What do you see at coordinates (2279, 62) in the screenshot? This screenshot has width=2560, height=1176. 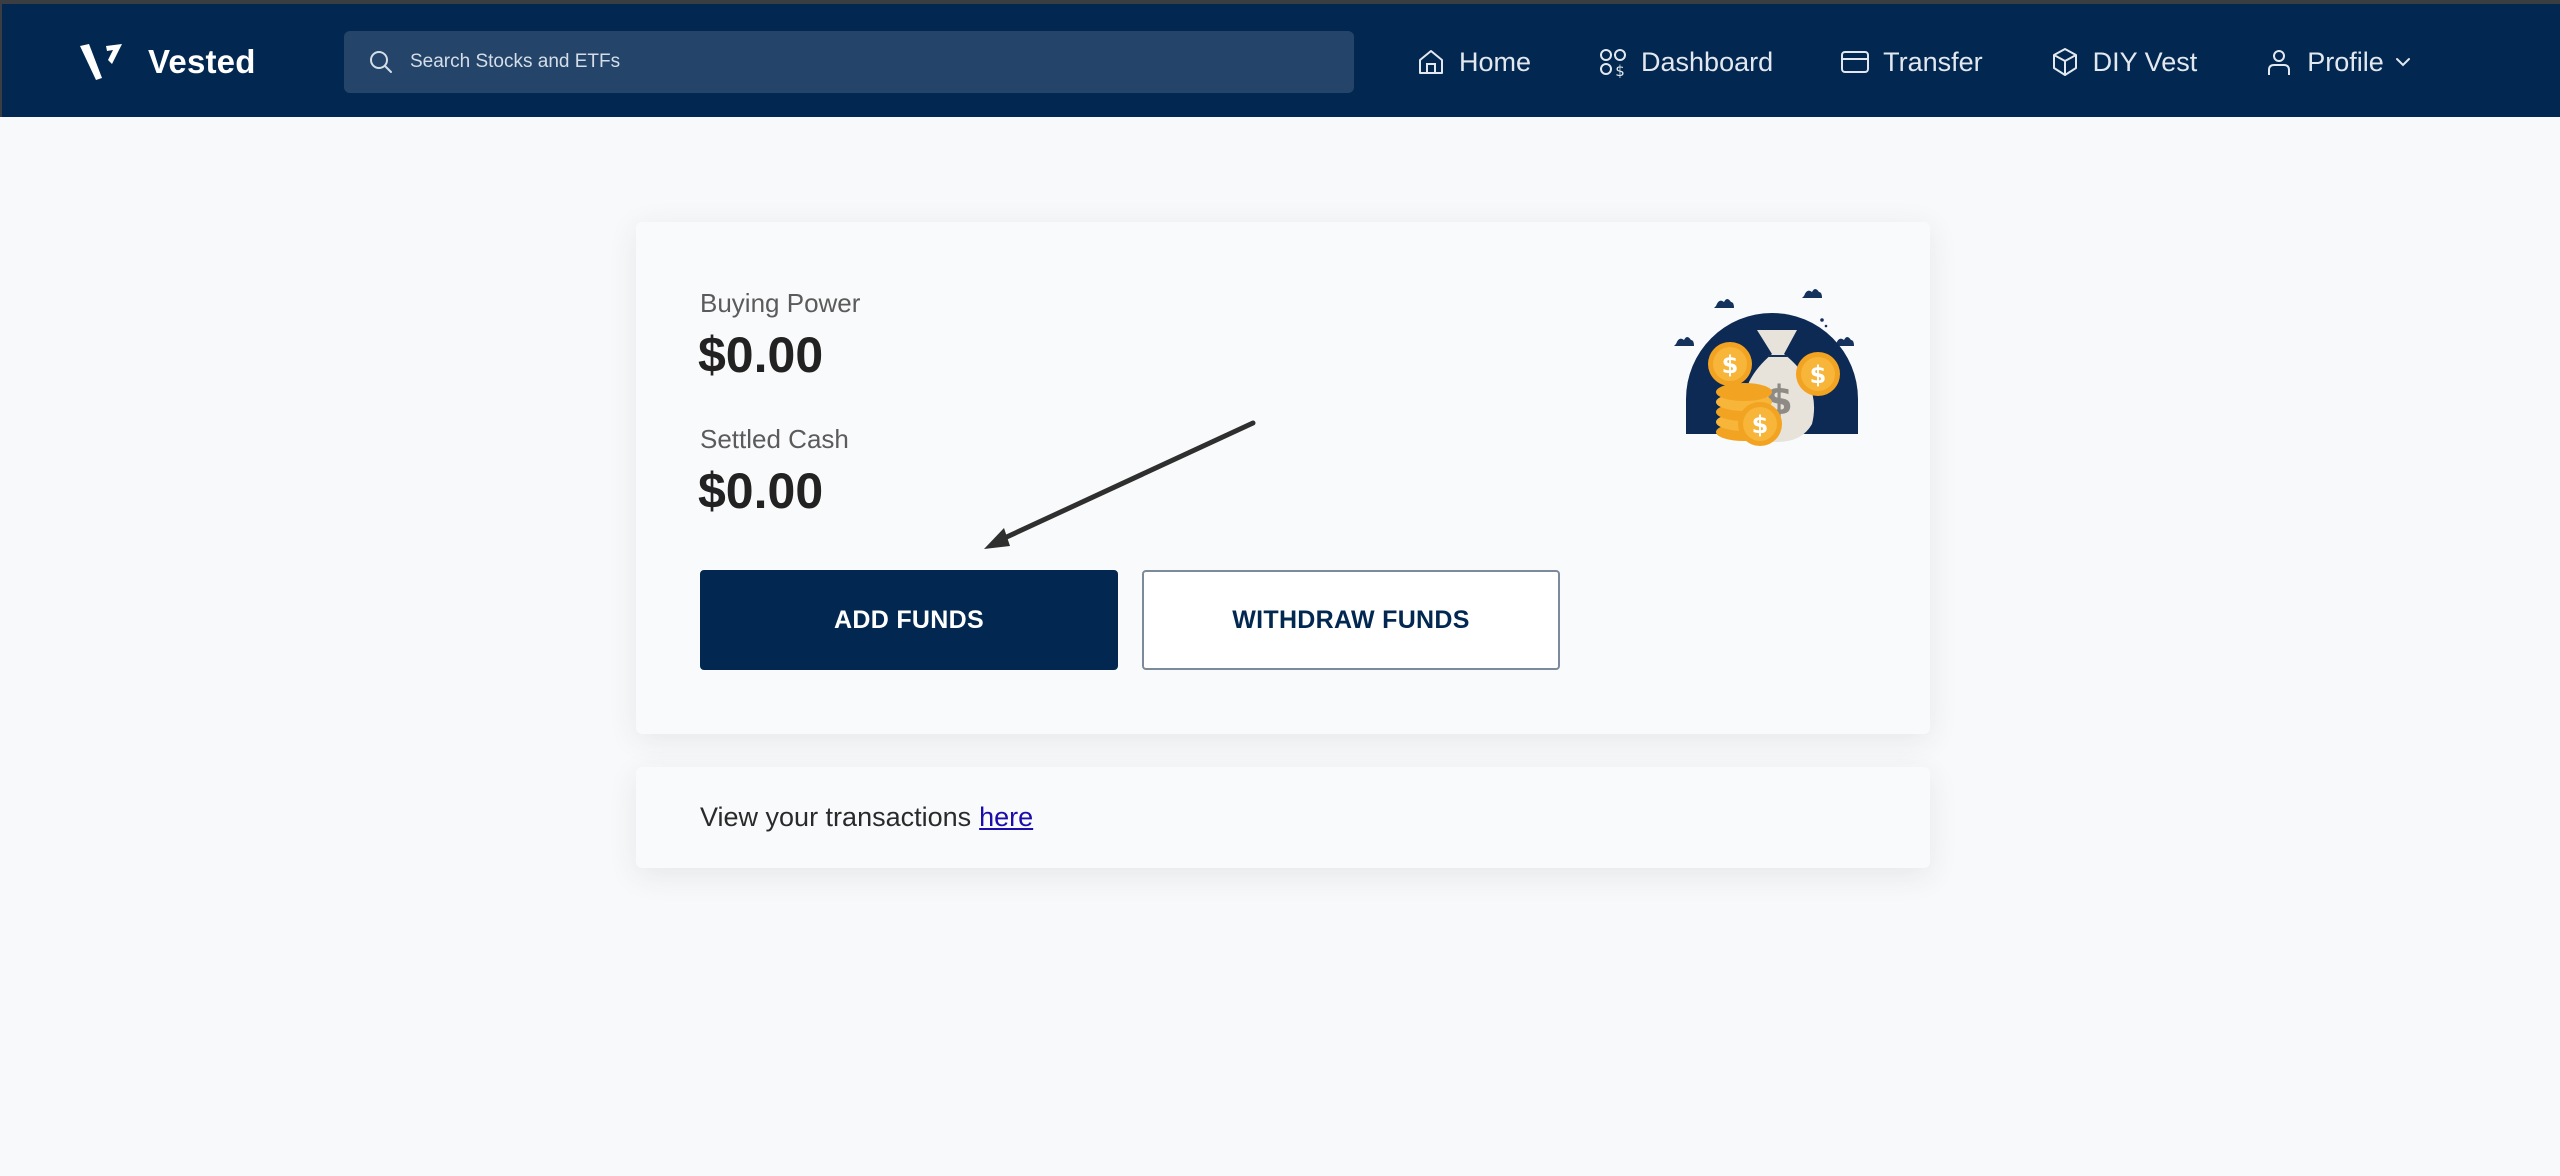 I see `user-icon` at bounding box center [2279, 62].